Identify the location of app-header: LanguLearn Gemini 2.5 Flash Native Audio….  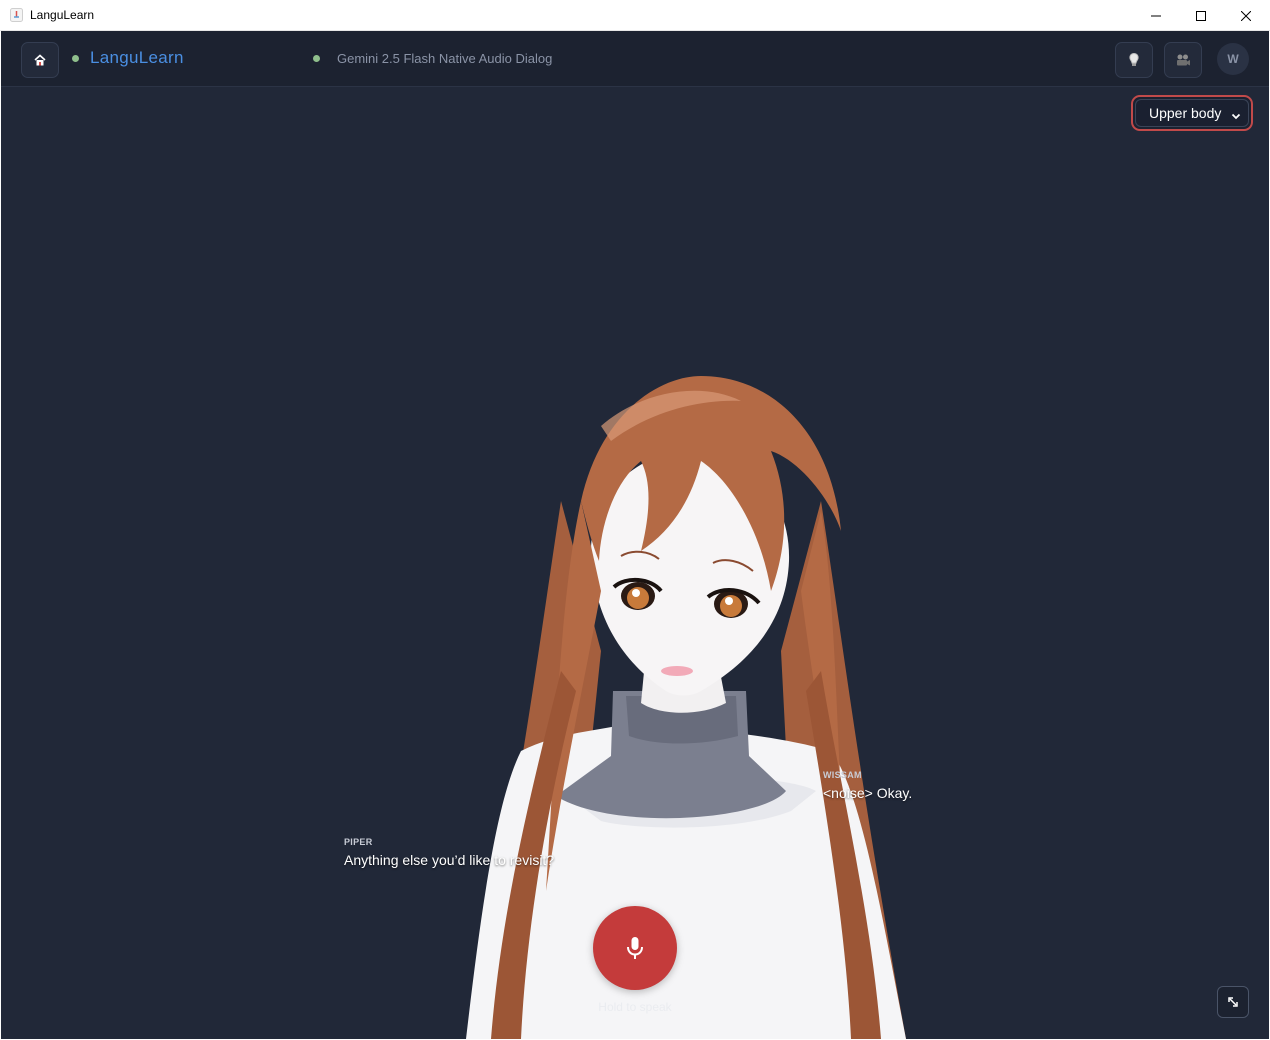
(635, 59).